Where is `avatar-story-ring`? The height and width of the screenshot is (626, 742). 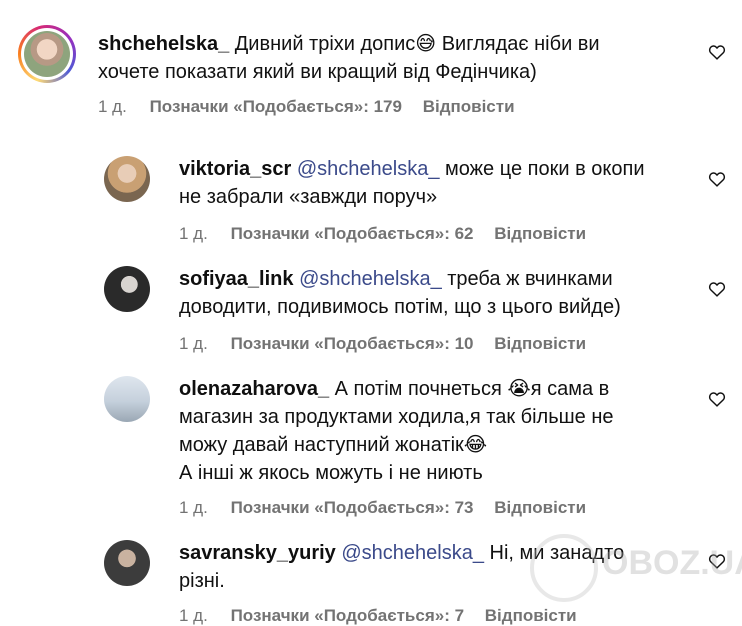 avatar-story-ring is located at coordinates (47, 54).